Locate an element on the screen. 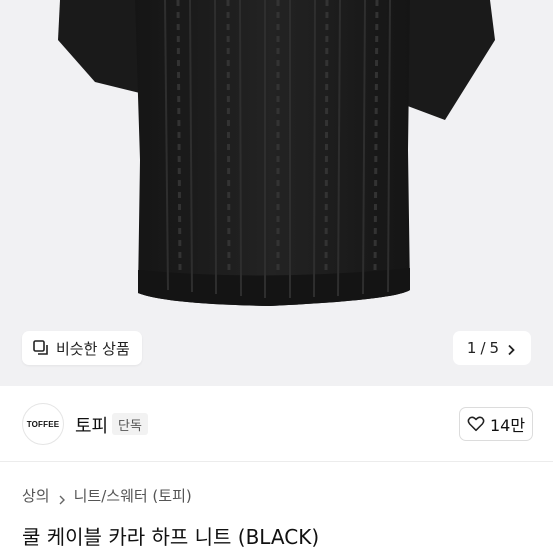 This screenshot has height=553, width=553. similar-products-button: 비슷한 상품 is located at coordinates (82, 348).